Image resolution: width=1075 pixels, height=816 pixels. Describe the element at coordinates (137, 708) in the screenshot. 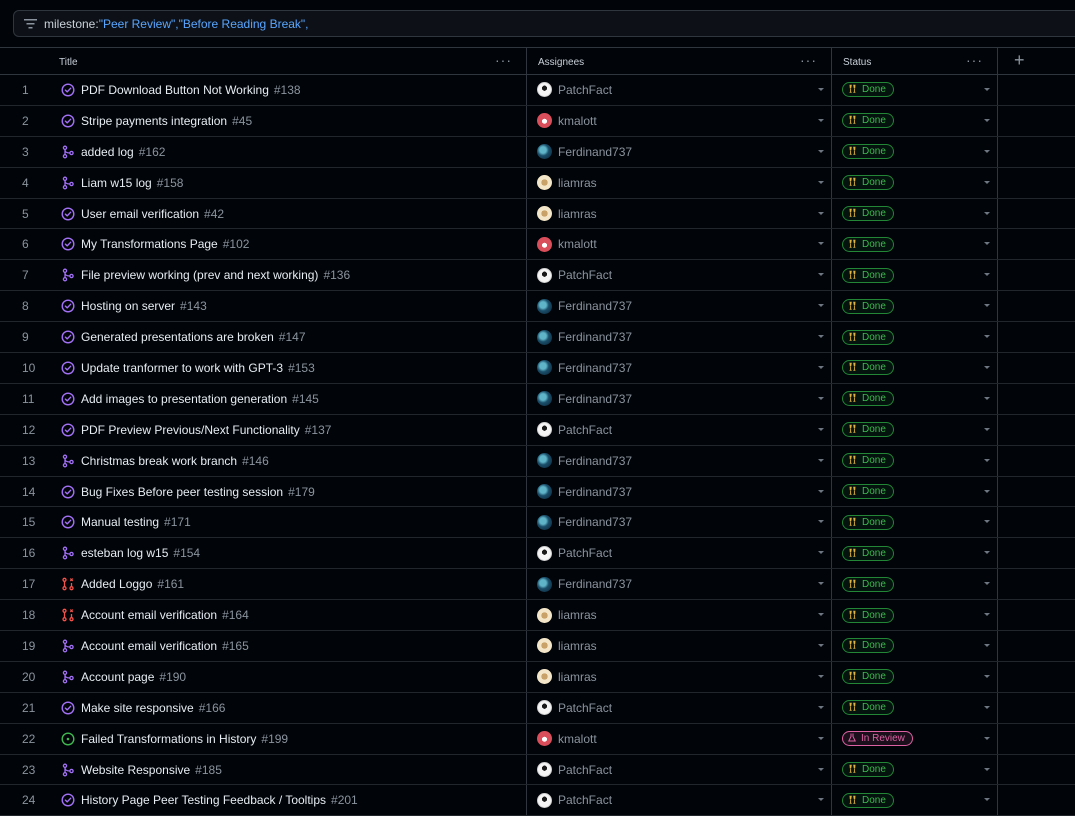

I see `item-title-link: Make site responsive` at that location.